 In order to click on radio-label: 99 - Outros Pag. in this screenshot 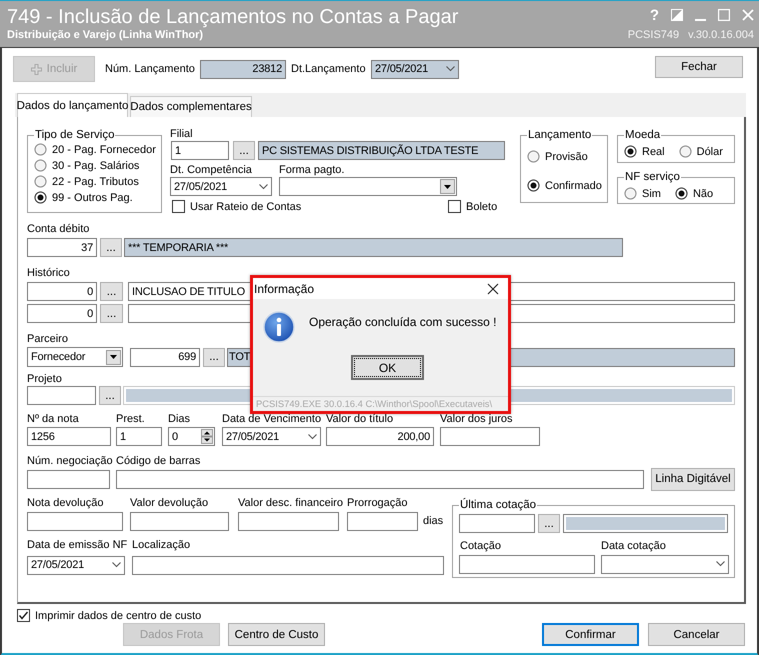, I will do `click(92, 198)`.